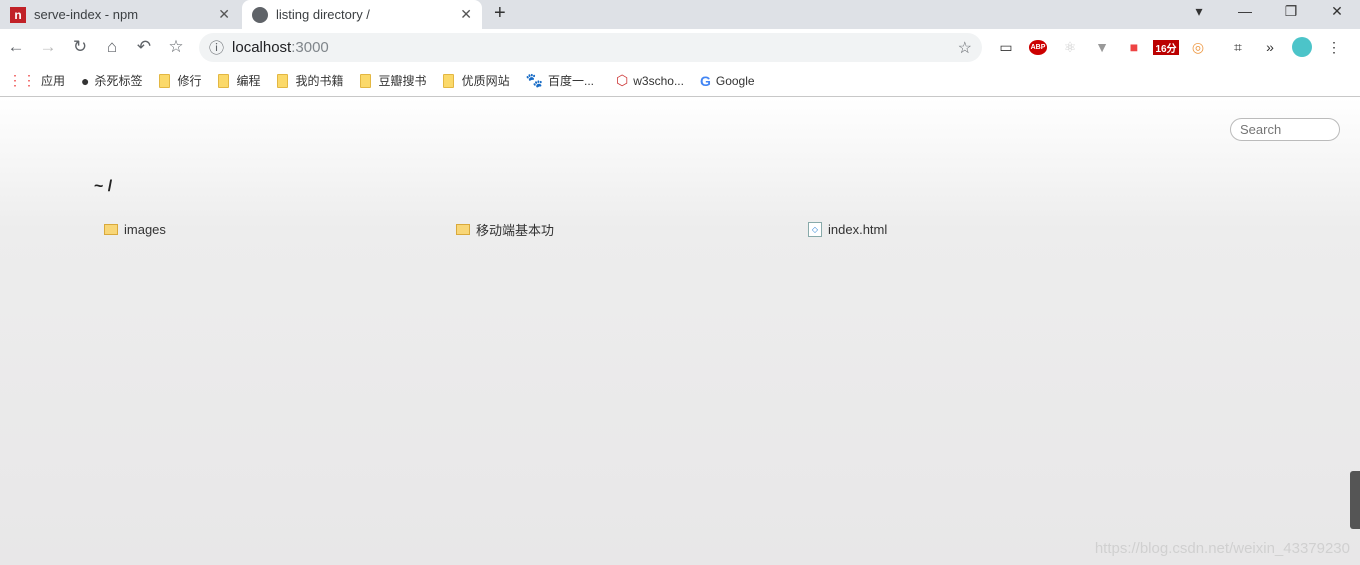 Image resolution: width=1360 pixels, height=565 pixels. I want to click on bookmark-folder: 优质网站, so click(476, 80).